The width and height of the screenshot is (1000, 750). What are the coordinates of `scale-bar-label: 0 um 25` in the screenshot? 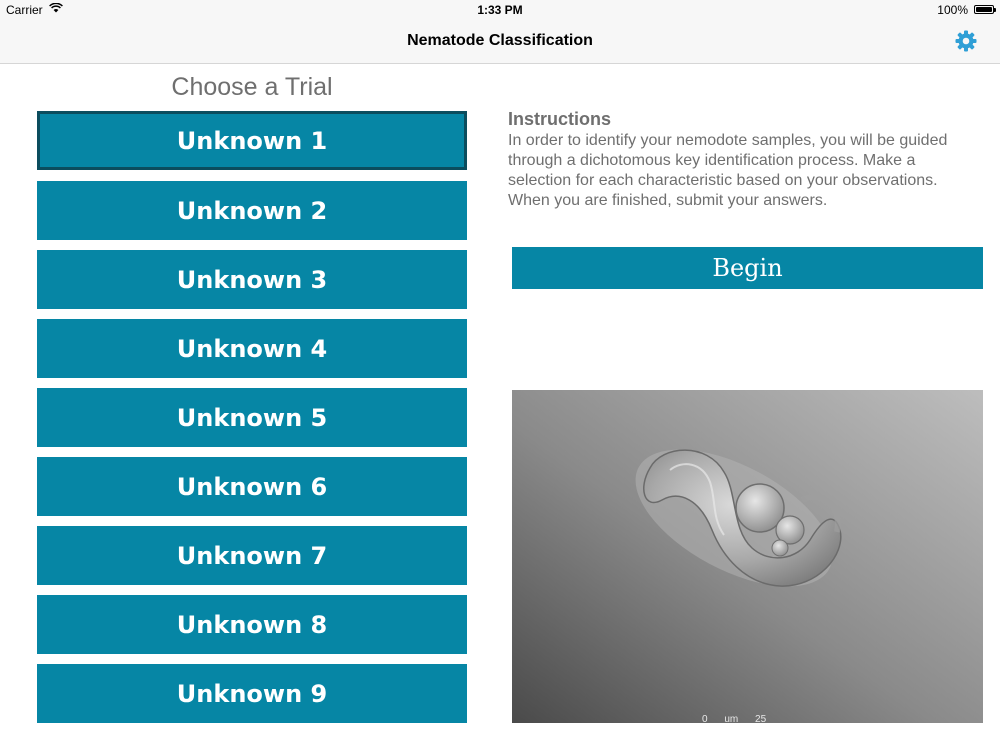 It's located at (734, 718).